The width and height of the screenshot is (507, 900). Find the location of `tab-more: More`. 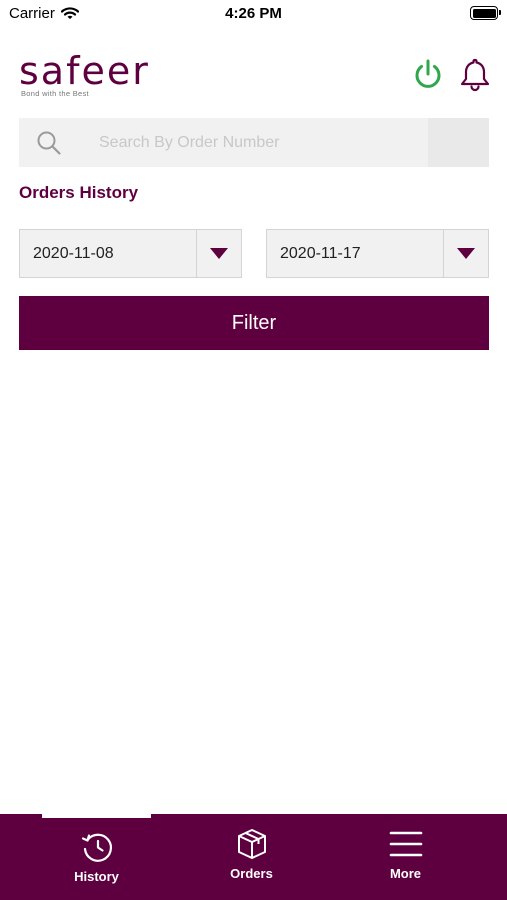

tab-more: More is located at coordinates (405, 857).